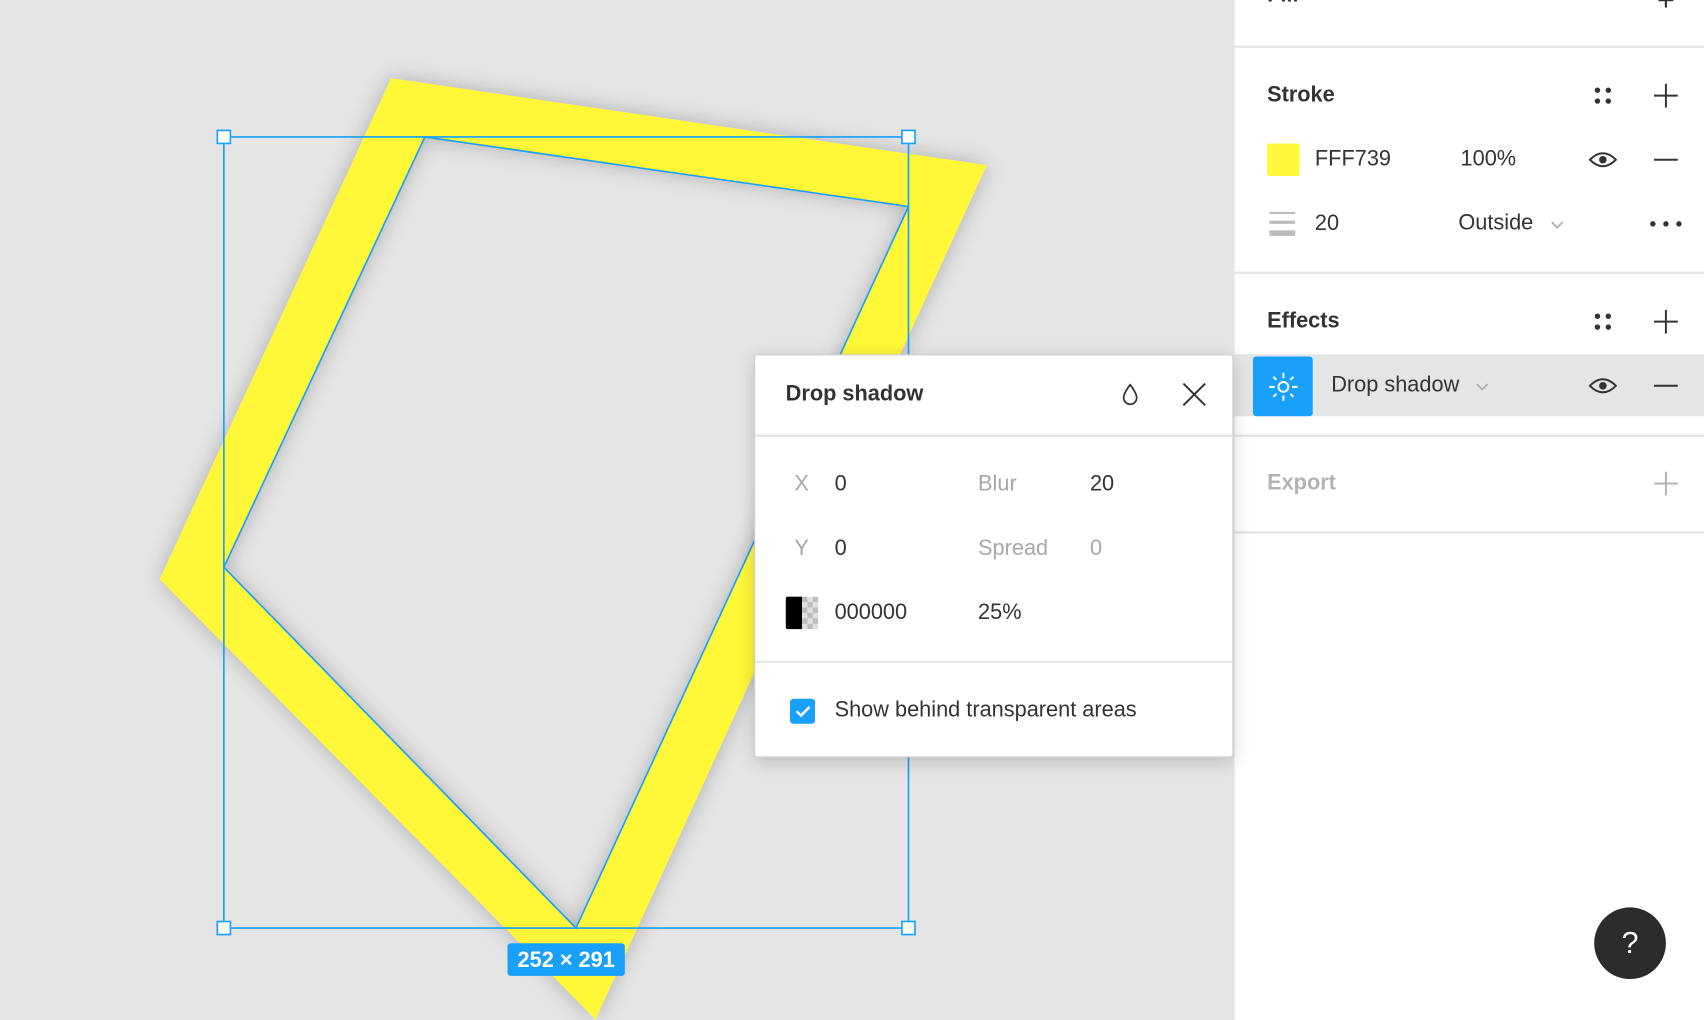  I want to click on stroke-opacity: 100%, so click(1489, 159).